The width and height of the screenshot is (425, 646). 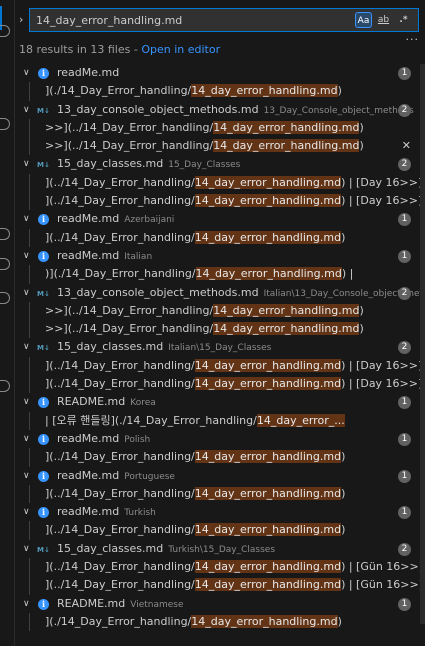 I want to click on activity-bar, so click(x=7, y=323).